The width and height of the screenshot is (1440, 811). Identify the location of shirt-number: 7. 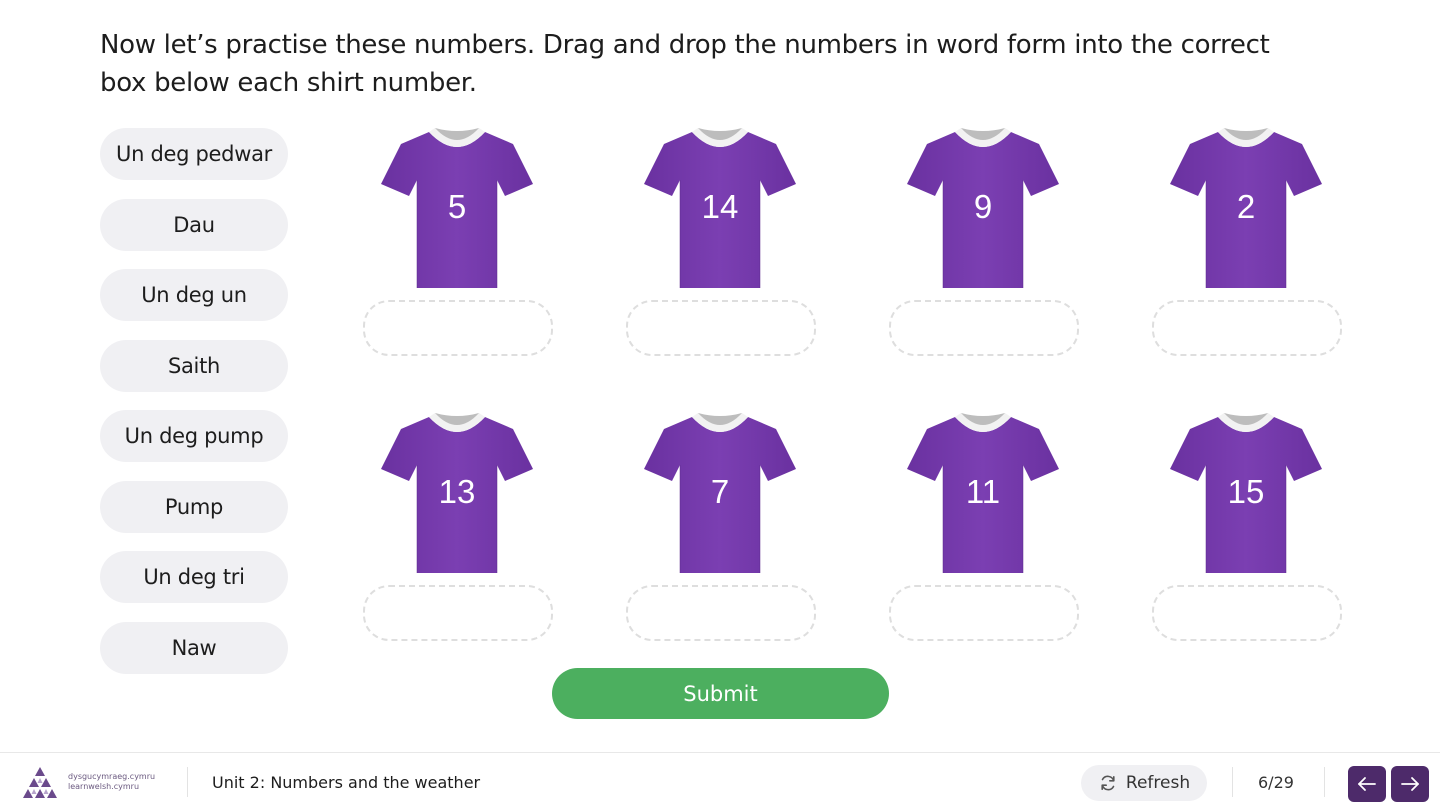
(720, 491).